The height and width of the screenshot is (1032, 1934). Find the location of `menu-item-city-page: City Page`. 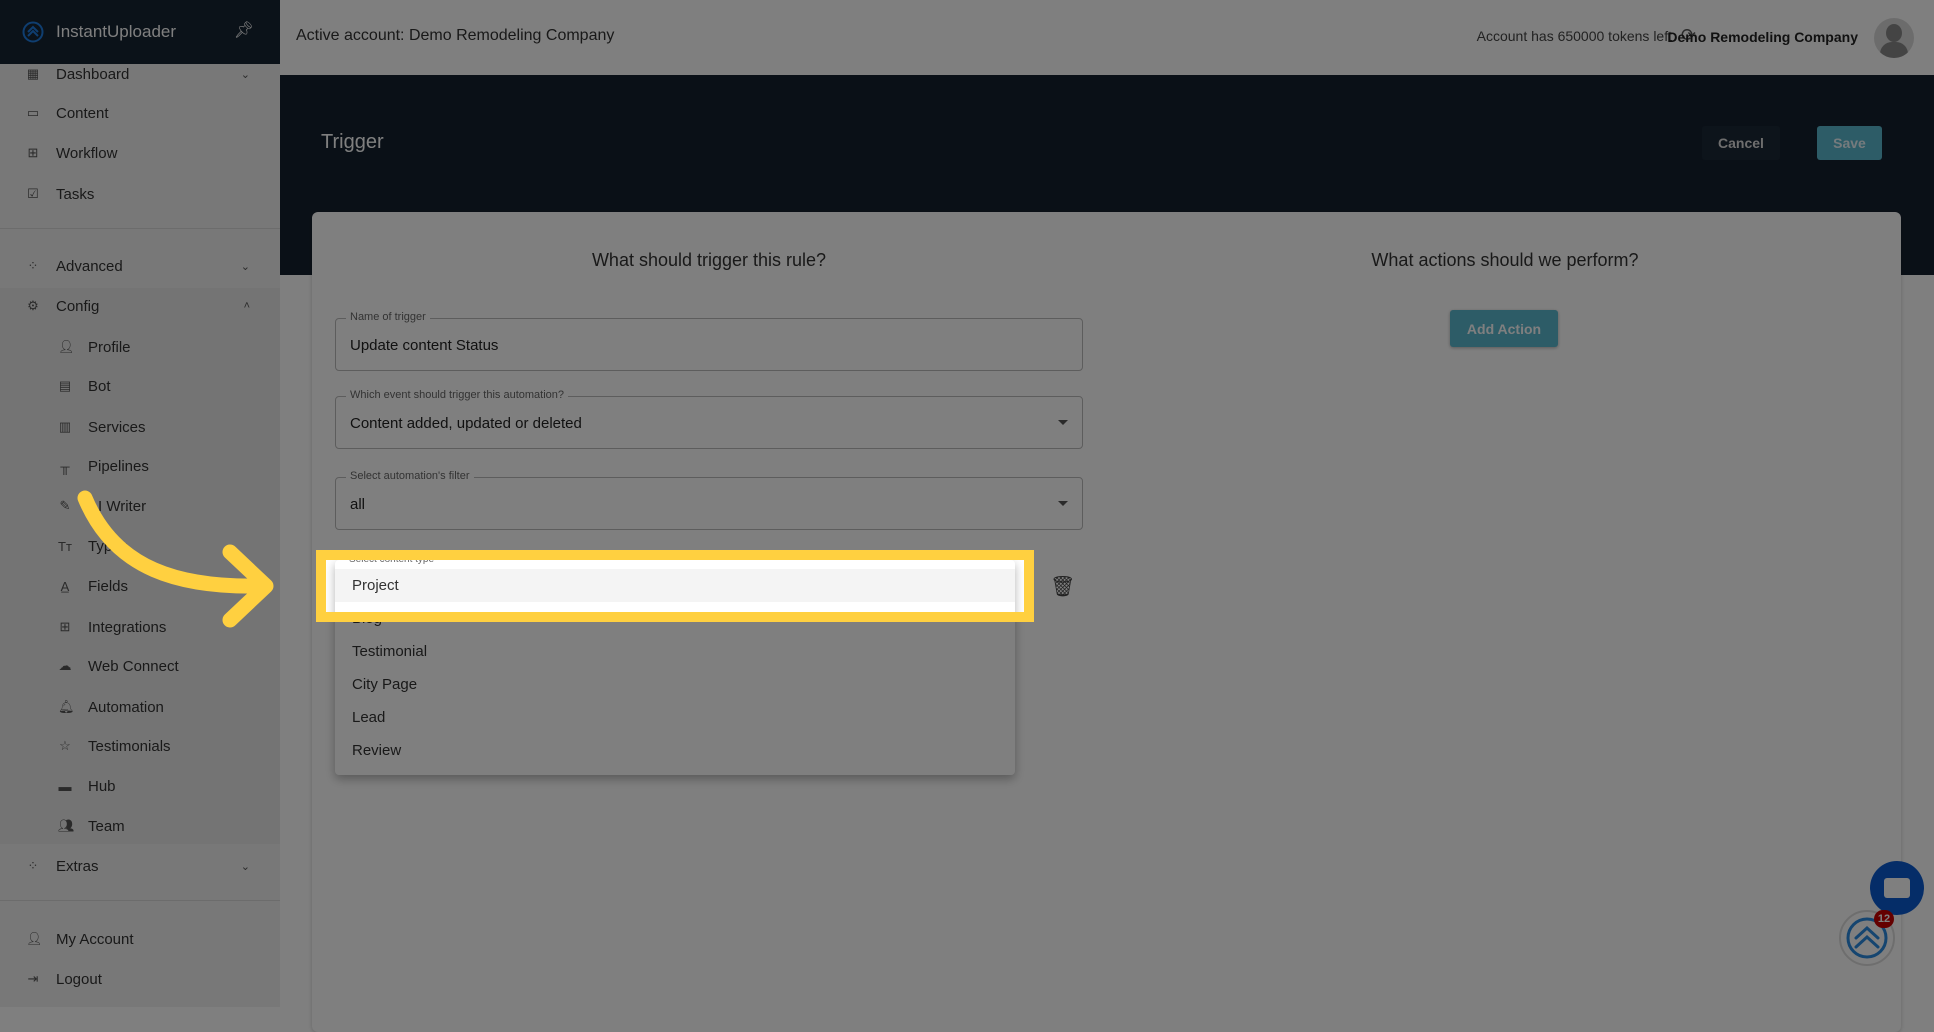

menu-item-city-page: City Page is located at coordinates (675, 684).